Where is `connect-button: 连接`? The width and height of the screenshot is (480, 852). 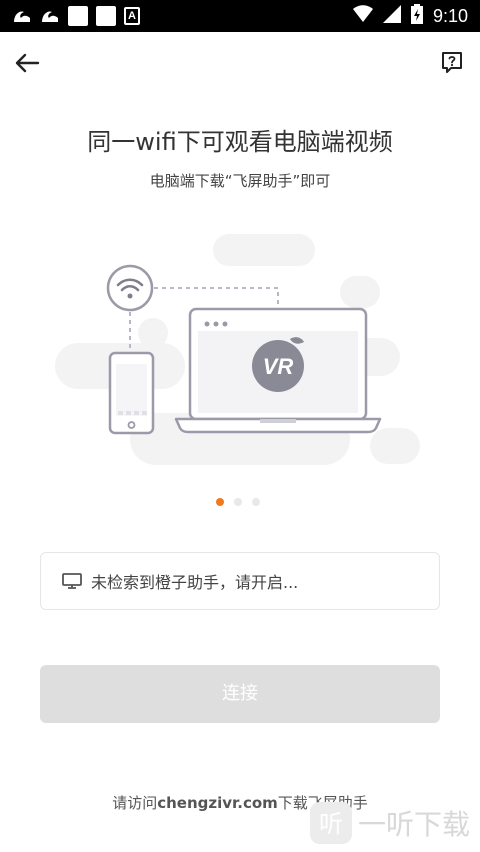
connect-button: 连接 is located at coordinates (240, 694).